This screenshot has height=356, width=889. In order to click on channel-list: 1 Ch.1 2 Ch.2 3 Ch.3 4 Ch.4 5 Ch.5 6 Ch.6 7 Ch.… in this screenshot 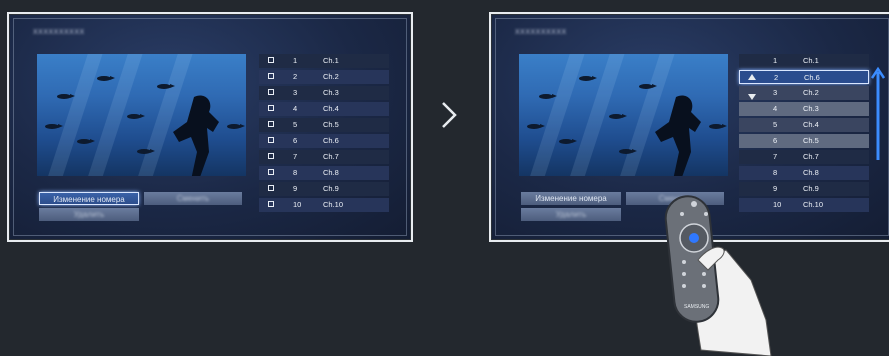, I will do `click(324, 134)`.